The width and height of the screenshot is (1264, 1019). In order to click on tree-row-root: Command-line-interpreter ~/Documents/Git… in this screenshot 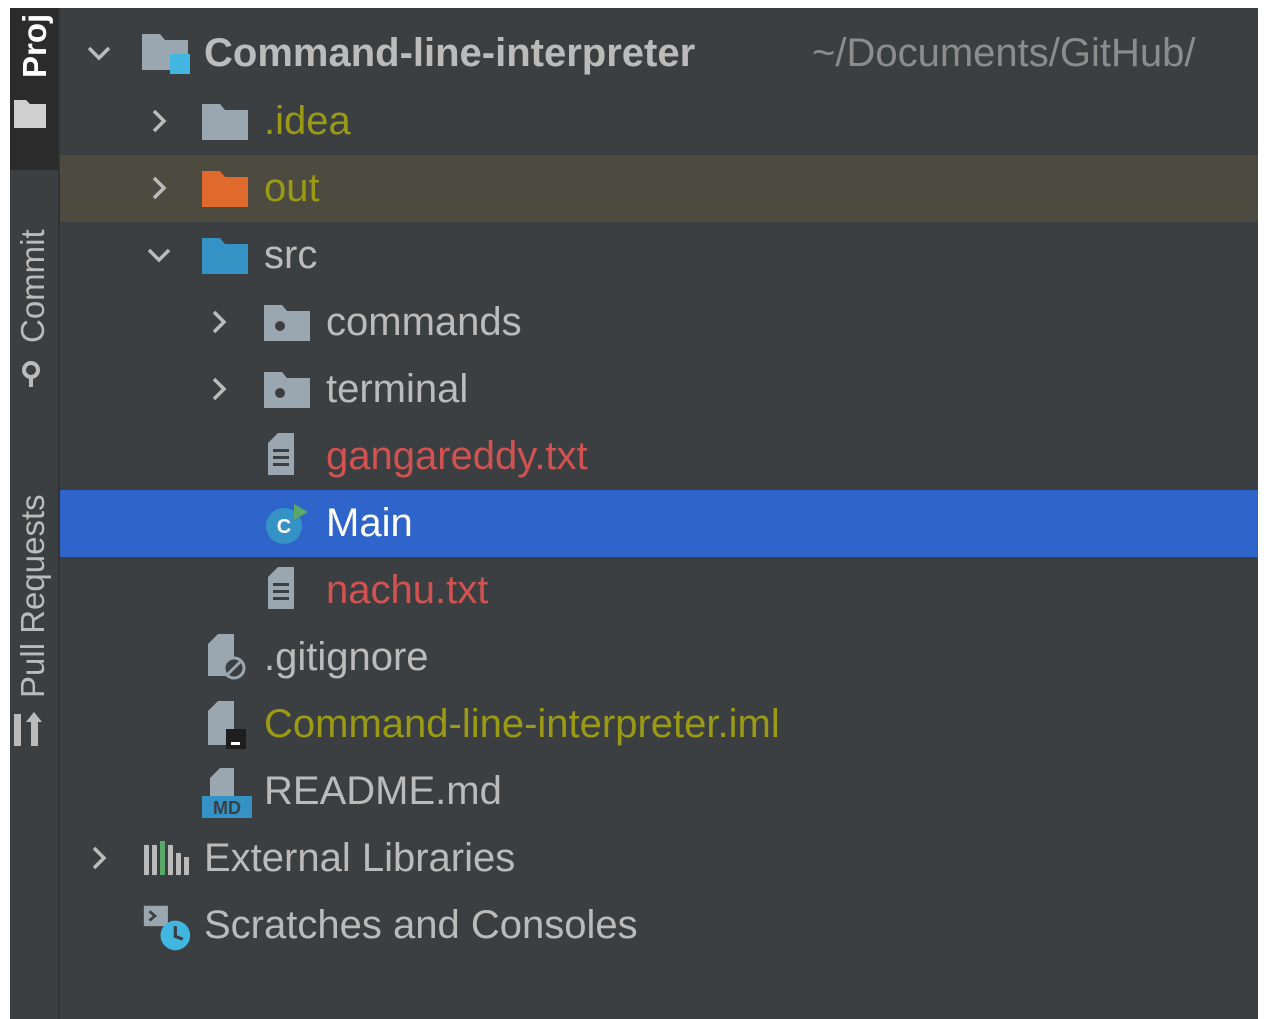, I will do `click(659, 53)`.